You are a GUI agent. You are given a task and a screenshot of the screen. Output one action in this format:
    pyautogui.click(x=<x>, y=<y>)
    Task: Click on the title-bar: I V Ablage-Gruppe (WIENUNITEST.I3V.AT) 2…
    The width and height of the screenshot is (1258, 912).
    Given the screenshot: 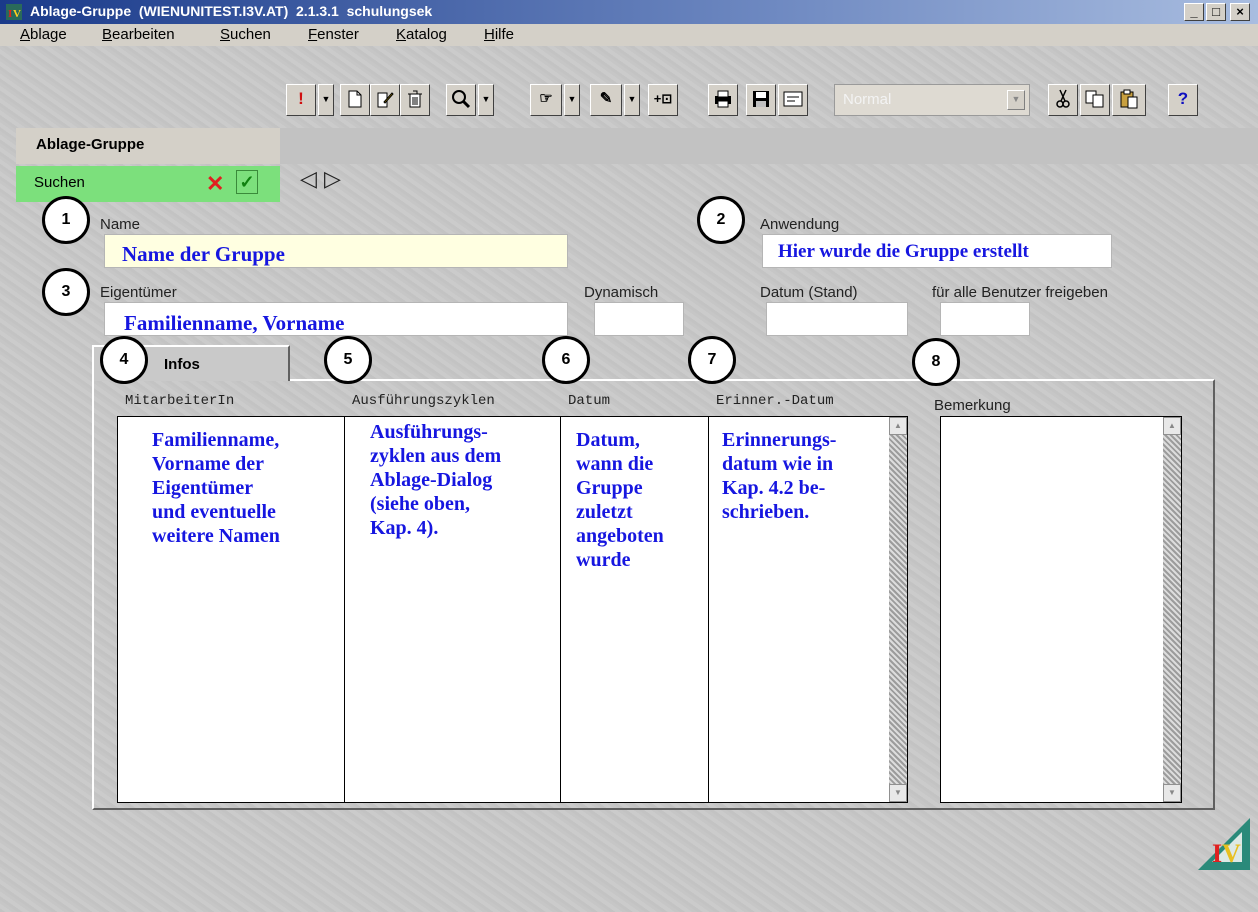 What is the action you would take?
    pyautogui.click(x=629, y=12)
    